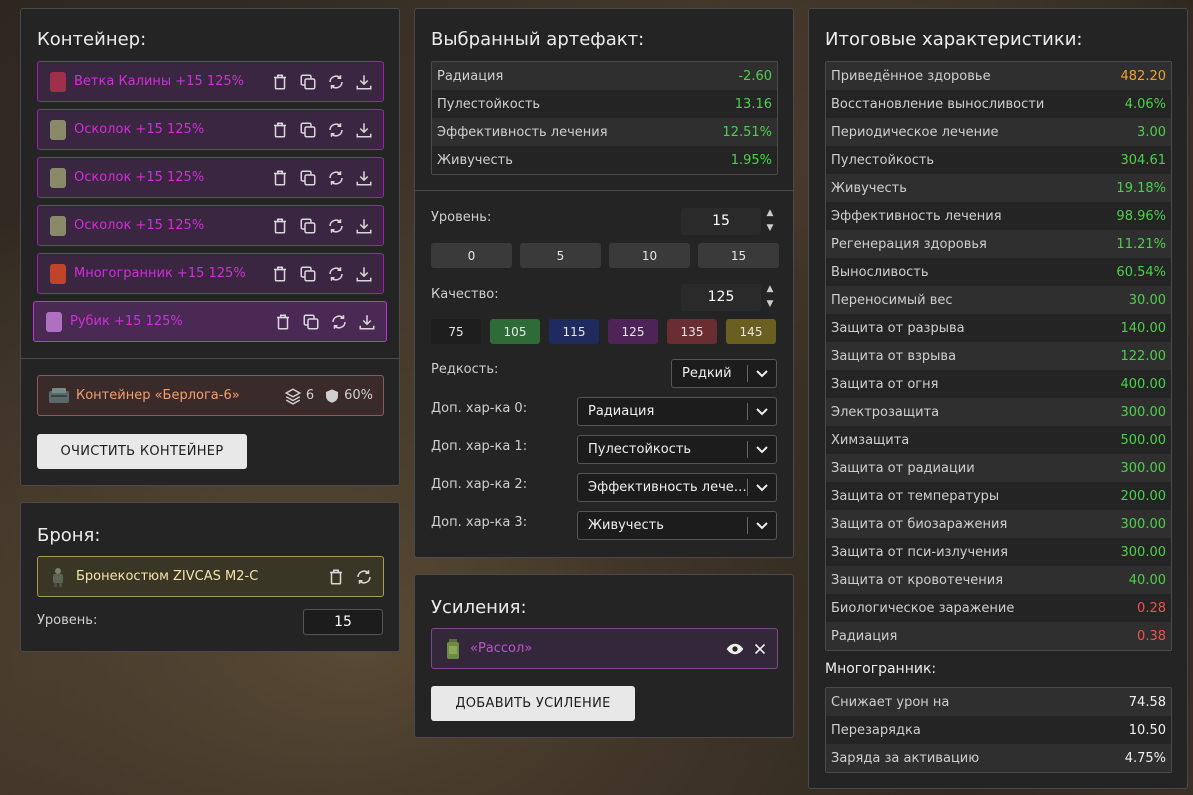 The image size is (1193, 795). Describe the element at coordinates (770, 228) in the screenshot. I see `level-down-icon: ▼` at that location.